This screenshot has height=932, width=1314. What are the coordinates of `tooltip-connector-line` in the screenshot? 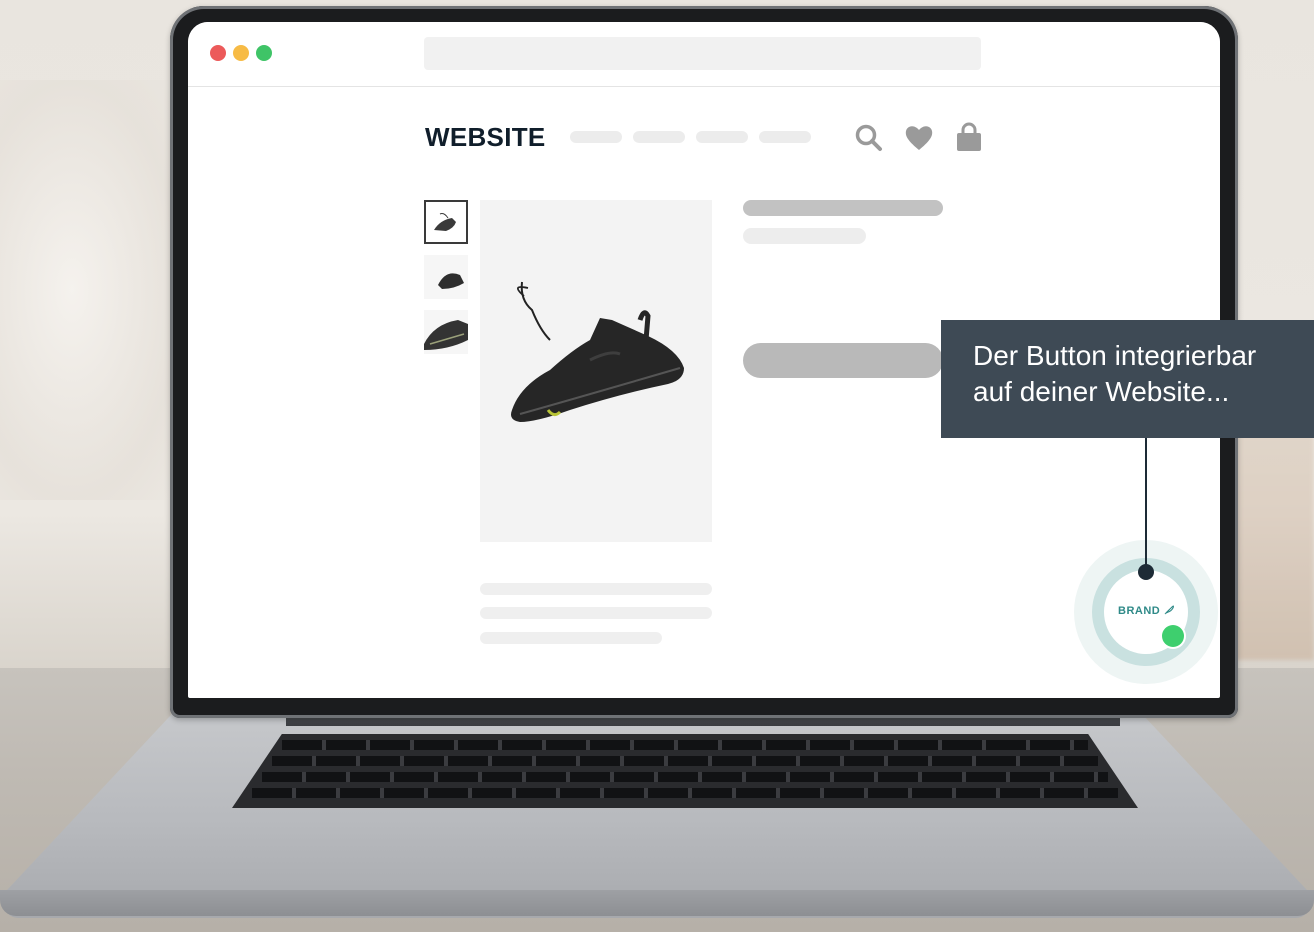 It's located at (1146, 502).